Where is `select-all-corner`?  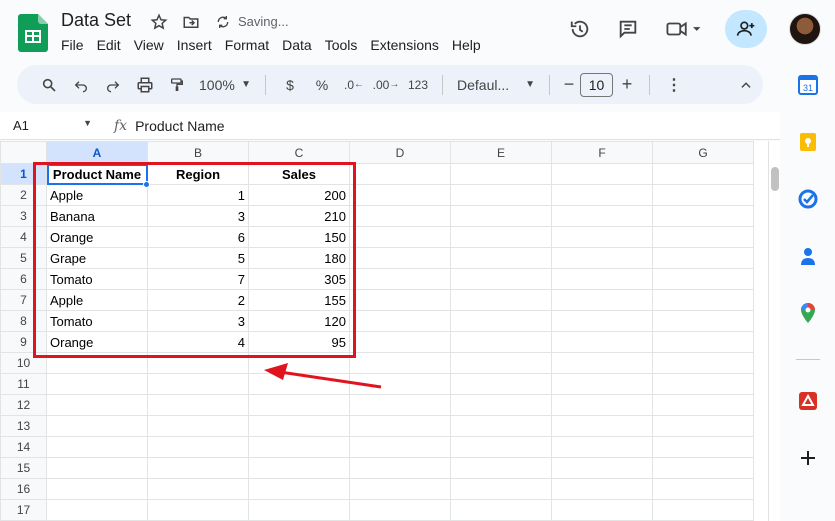 select-all-corner is located at coordinates (23, 152).